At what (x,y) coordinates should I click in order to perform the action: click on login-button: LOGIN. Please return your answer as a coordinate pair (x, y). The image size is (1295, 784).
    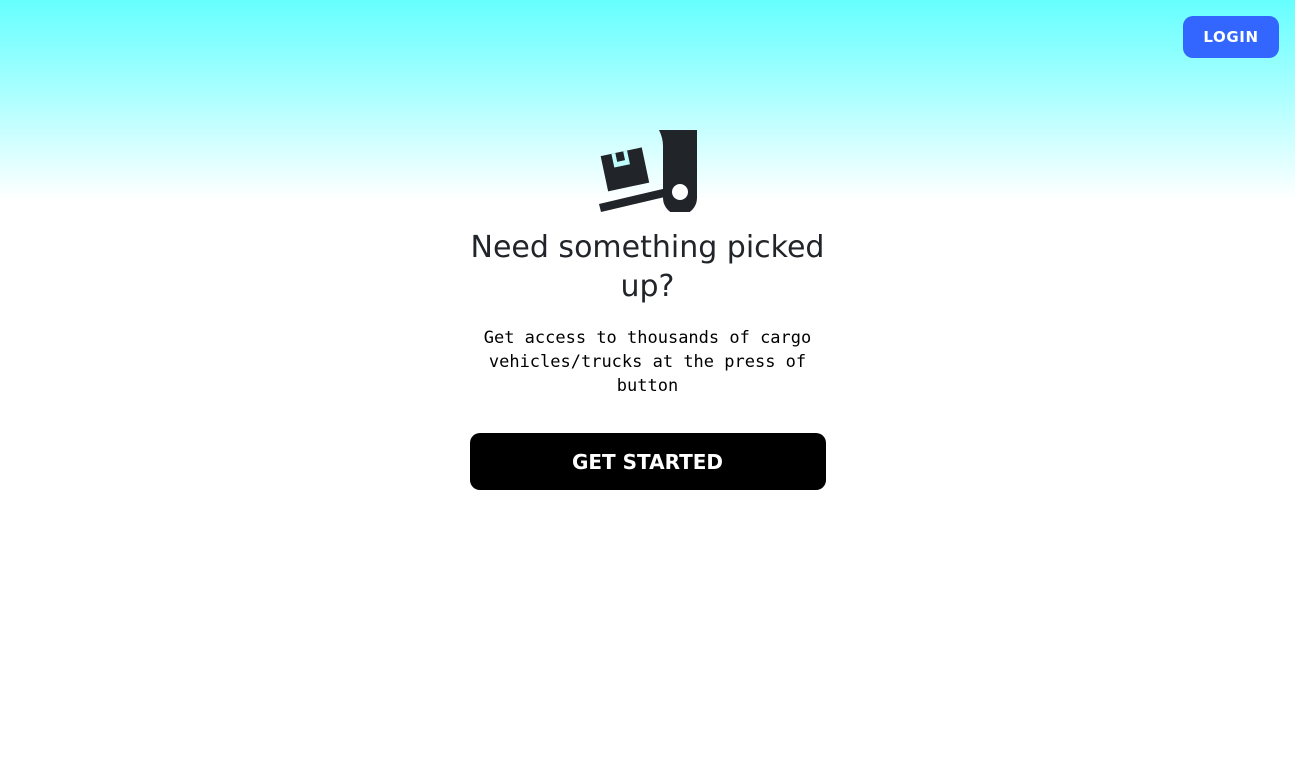
    Looking at the image, I should click on (1231, 37).